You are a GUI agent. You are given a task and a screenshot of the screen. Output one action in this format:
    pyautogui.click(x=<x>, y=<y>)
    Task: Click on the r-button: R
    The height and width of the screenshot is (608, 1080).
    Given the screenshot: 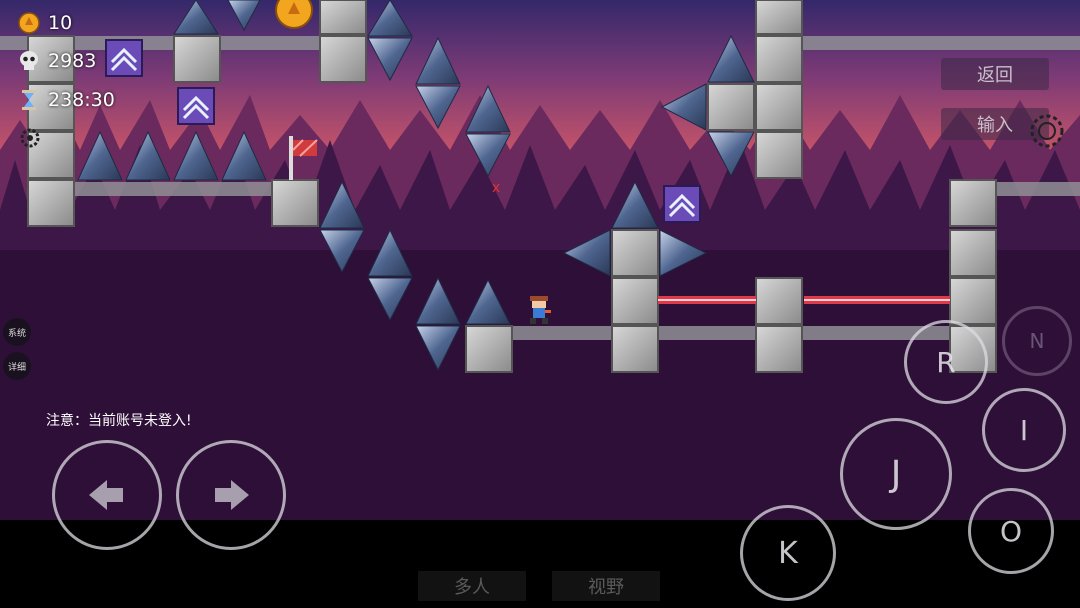 What is the action you would take?
    pyautogui.click(x=946, y=362)
    